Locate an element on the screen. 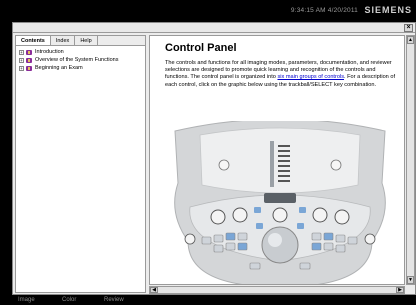  mode-tab-image: Image is located at coordinates (26, 300).